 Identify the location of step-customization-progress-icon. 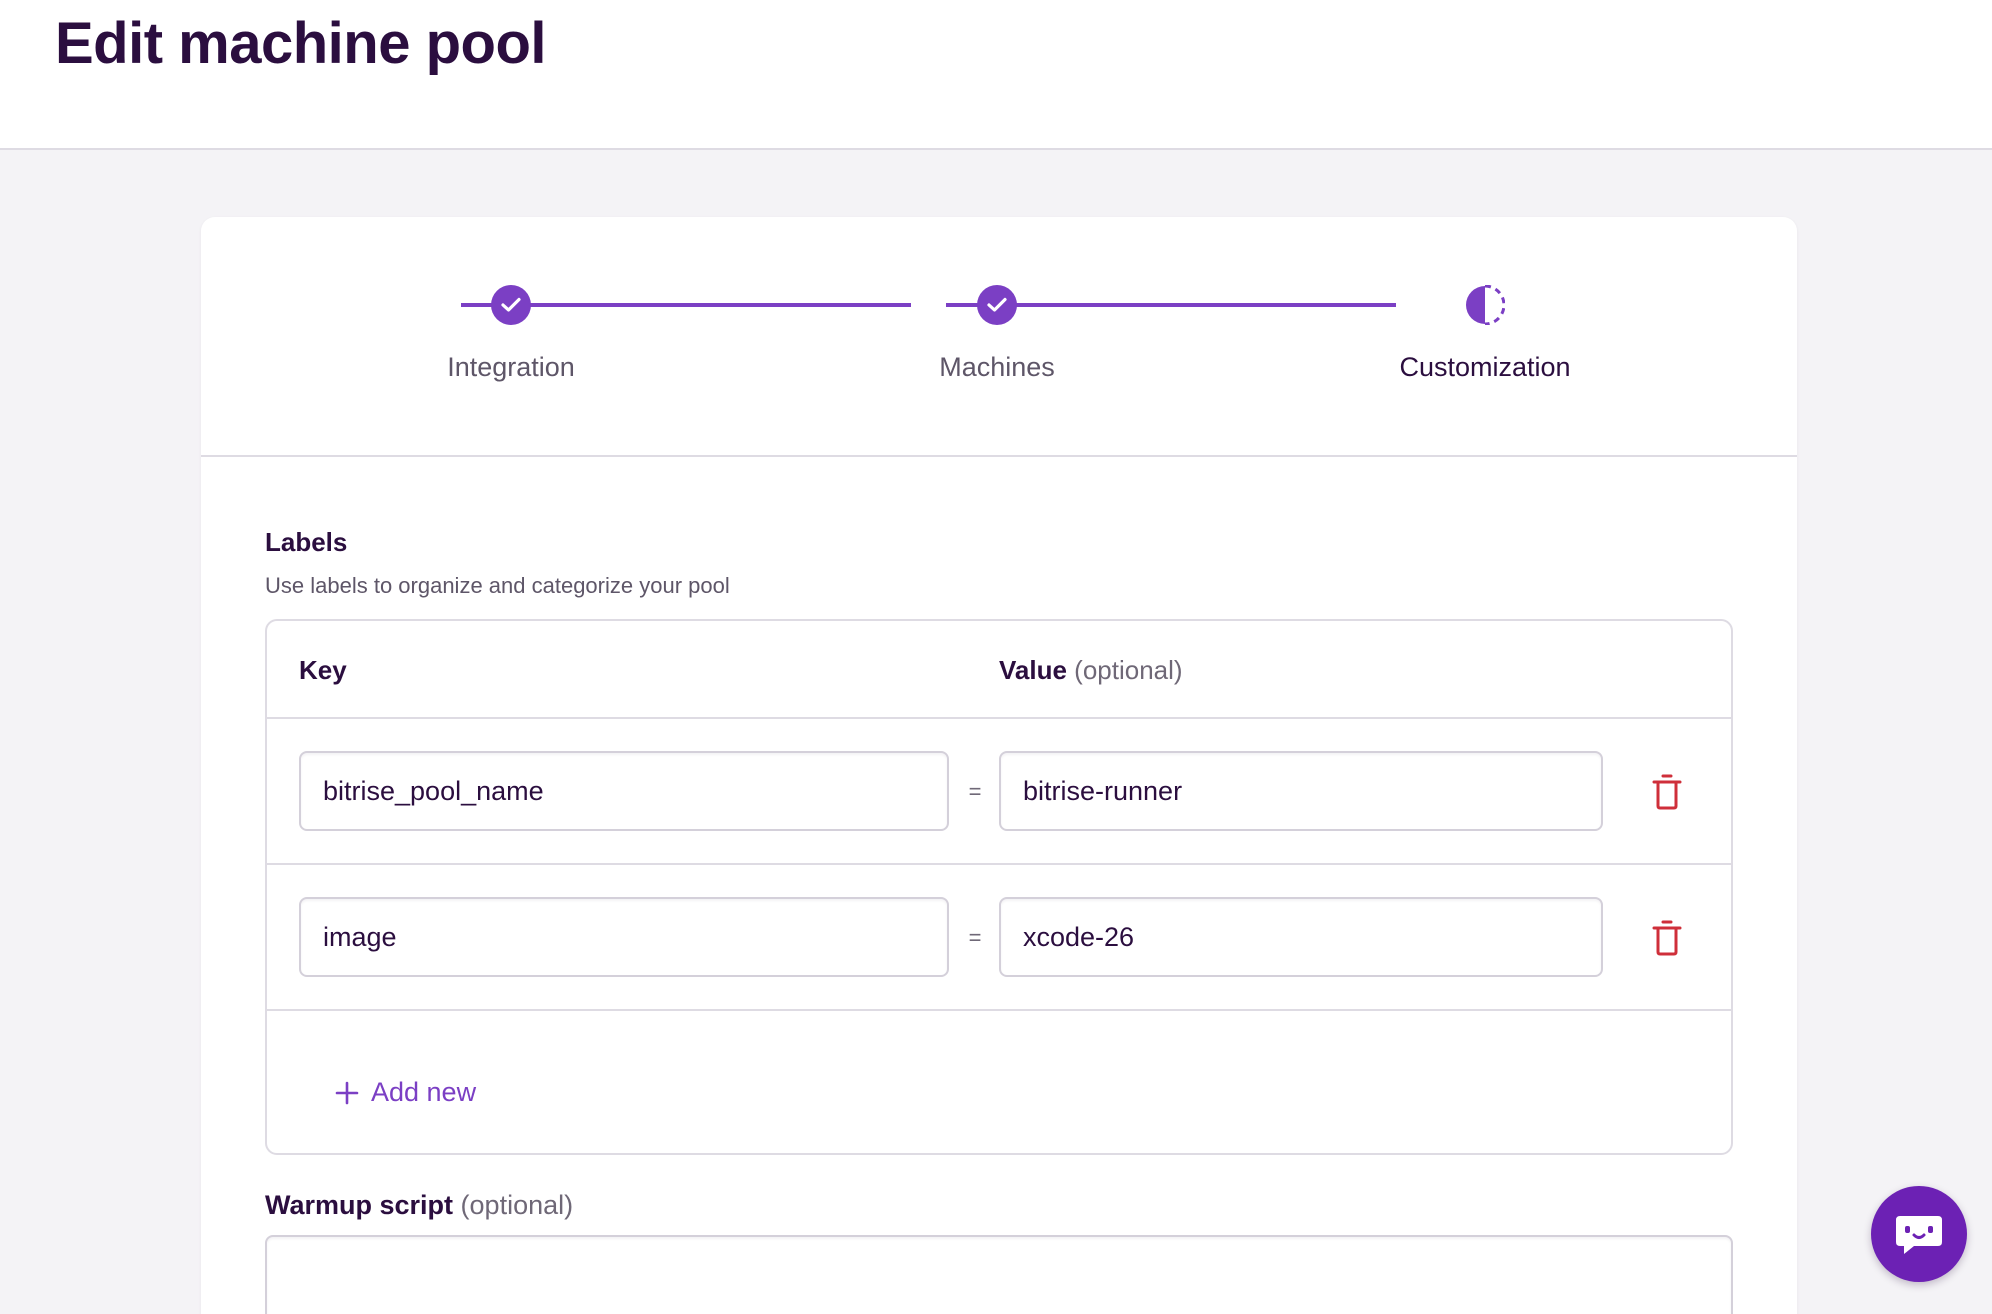
(1485, 305).